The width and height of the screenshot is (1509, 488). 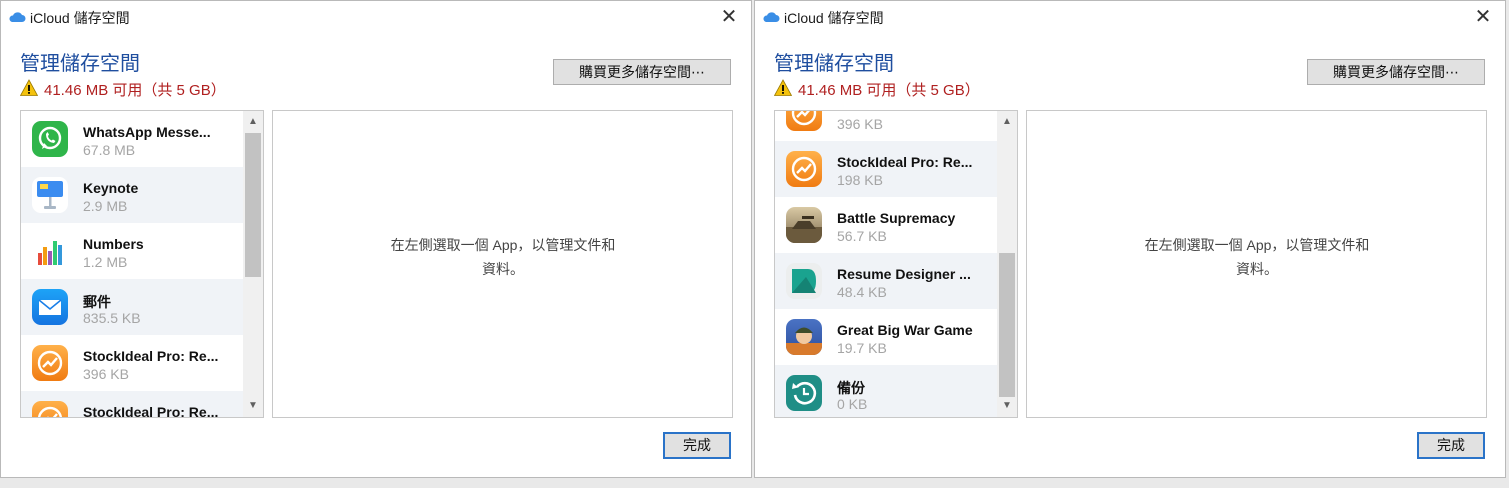 What do you see at coordinates (50, 195) in the screenshot?
I see `keynote-icon` at bounding box center [50, 195].